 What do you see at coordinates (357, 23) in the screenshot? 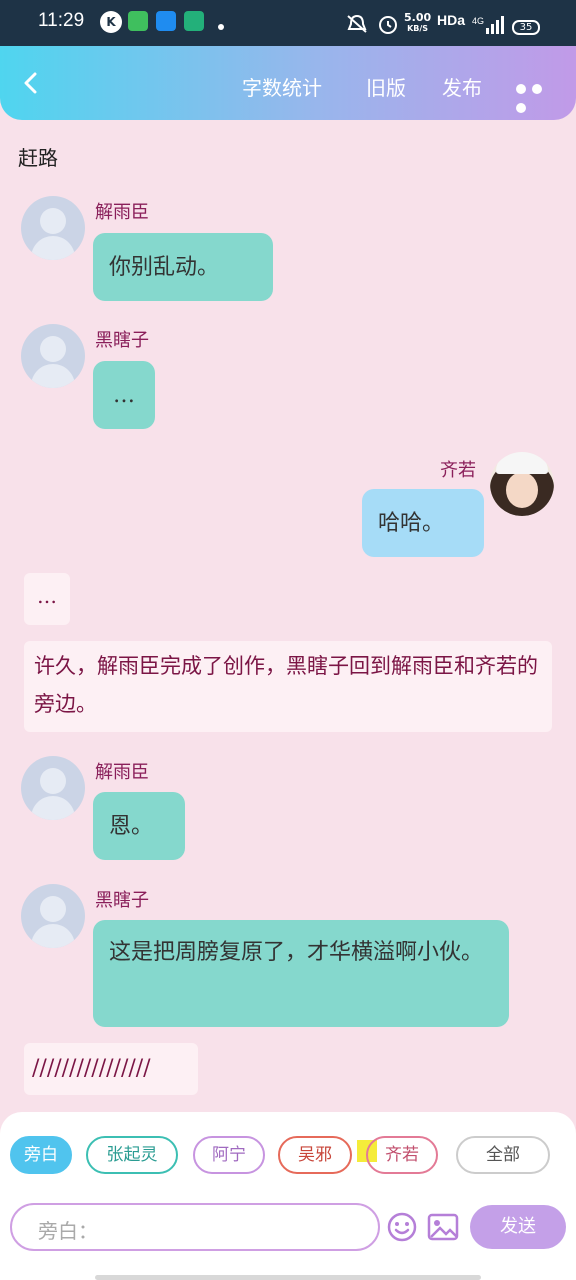
I see `mute-bell-icon` at bounding box center [357, 23].